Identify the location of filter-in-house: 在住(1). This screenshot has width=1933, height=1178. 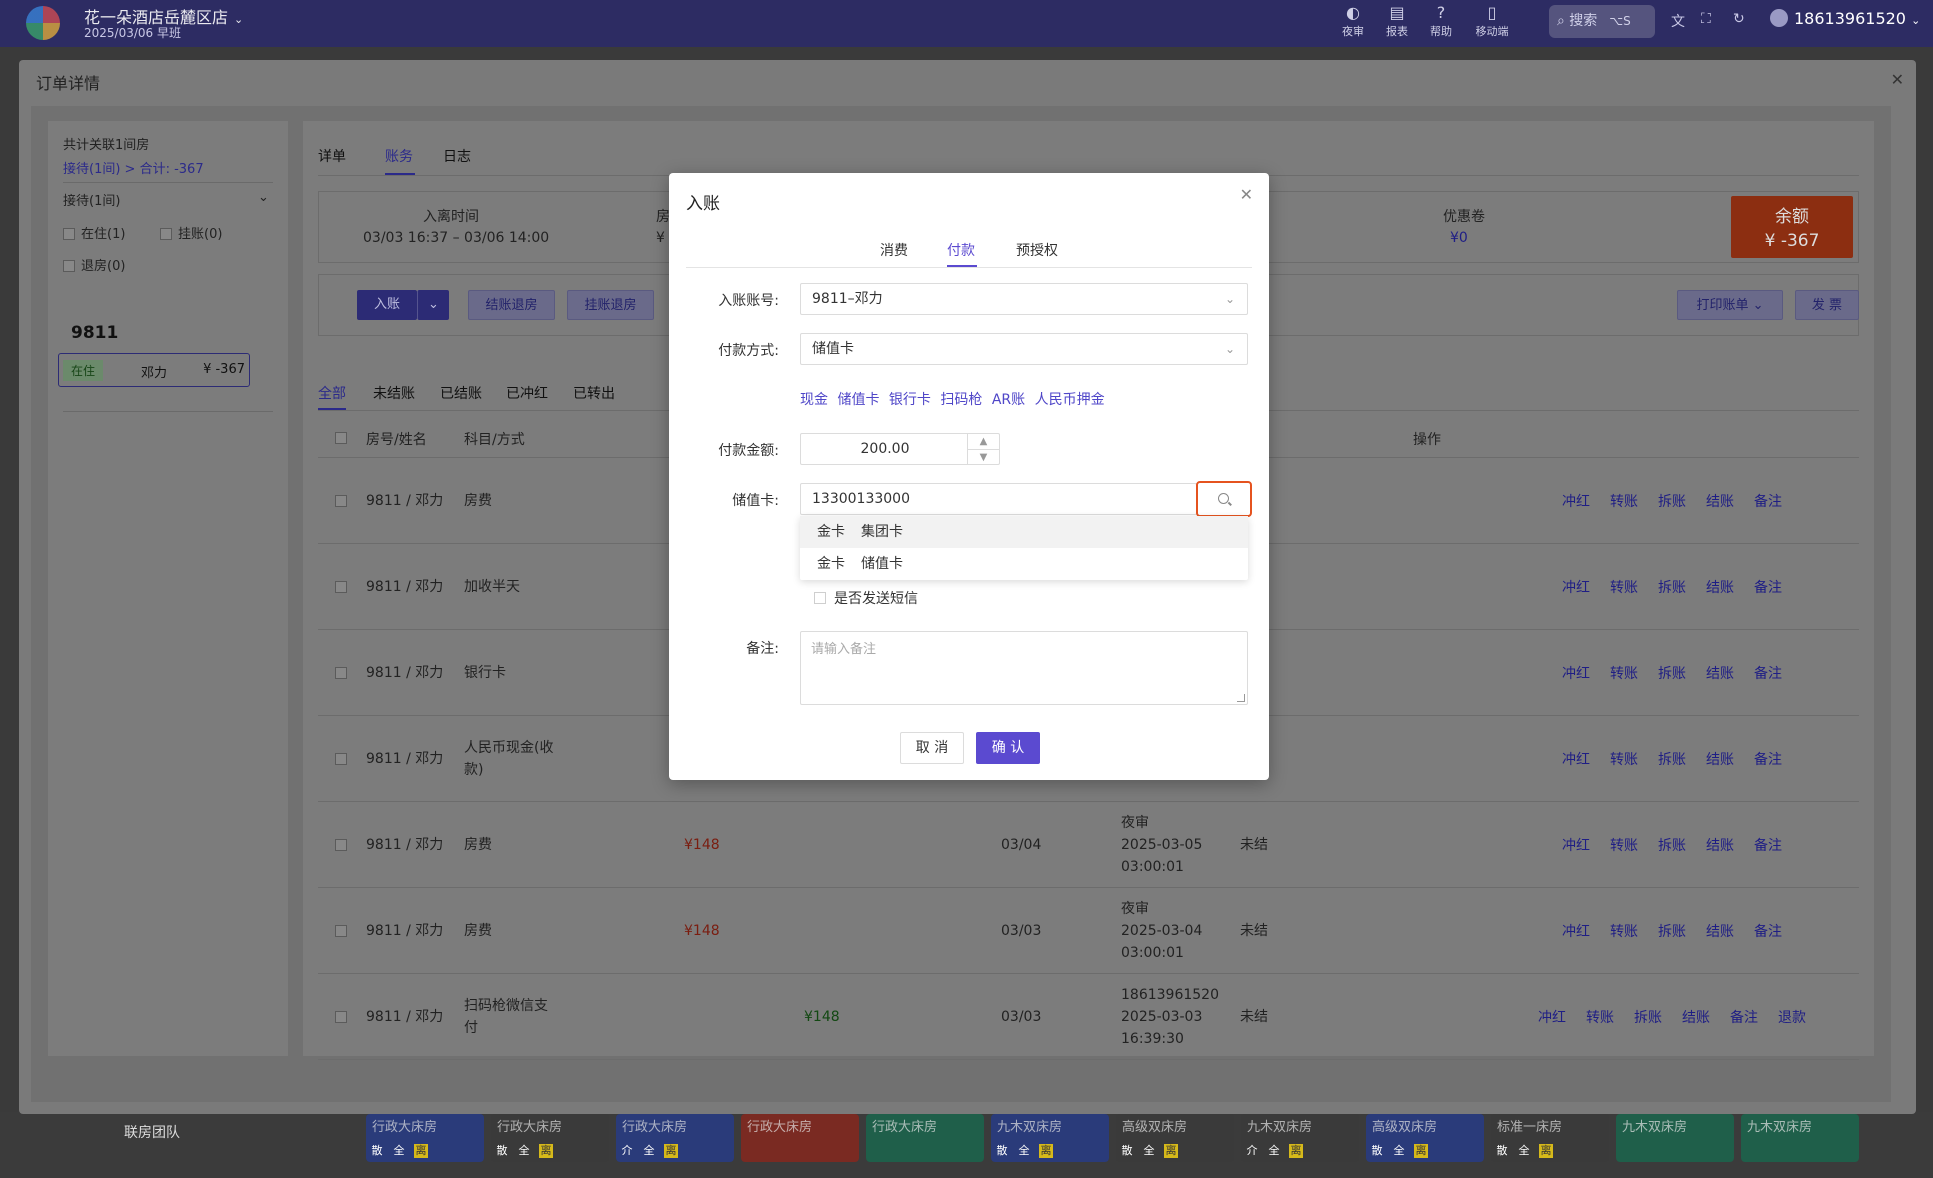
(94, 232).